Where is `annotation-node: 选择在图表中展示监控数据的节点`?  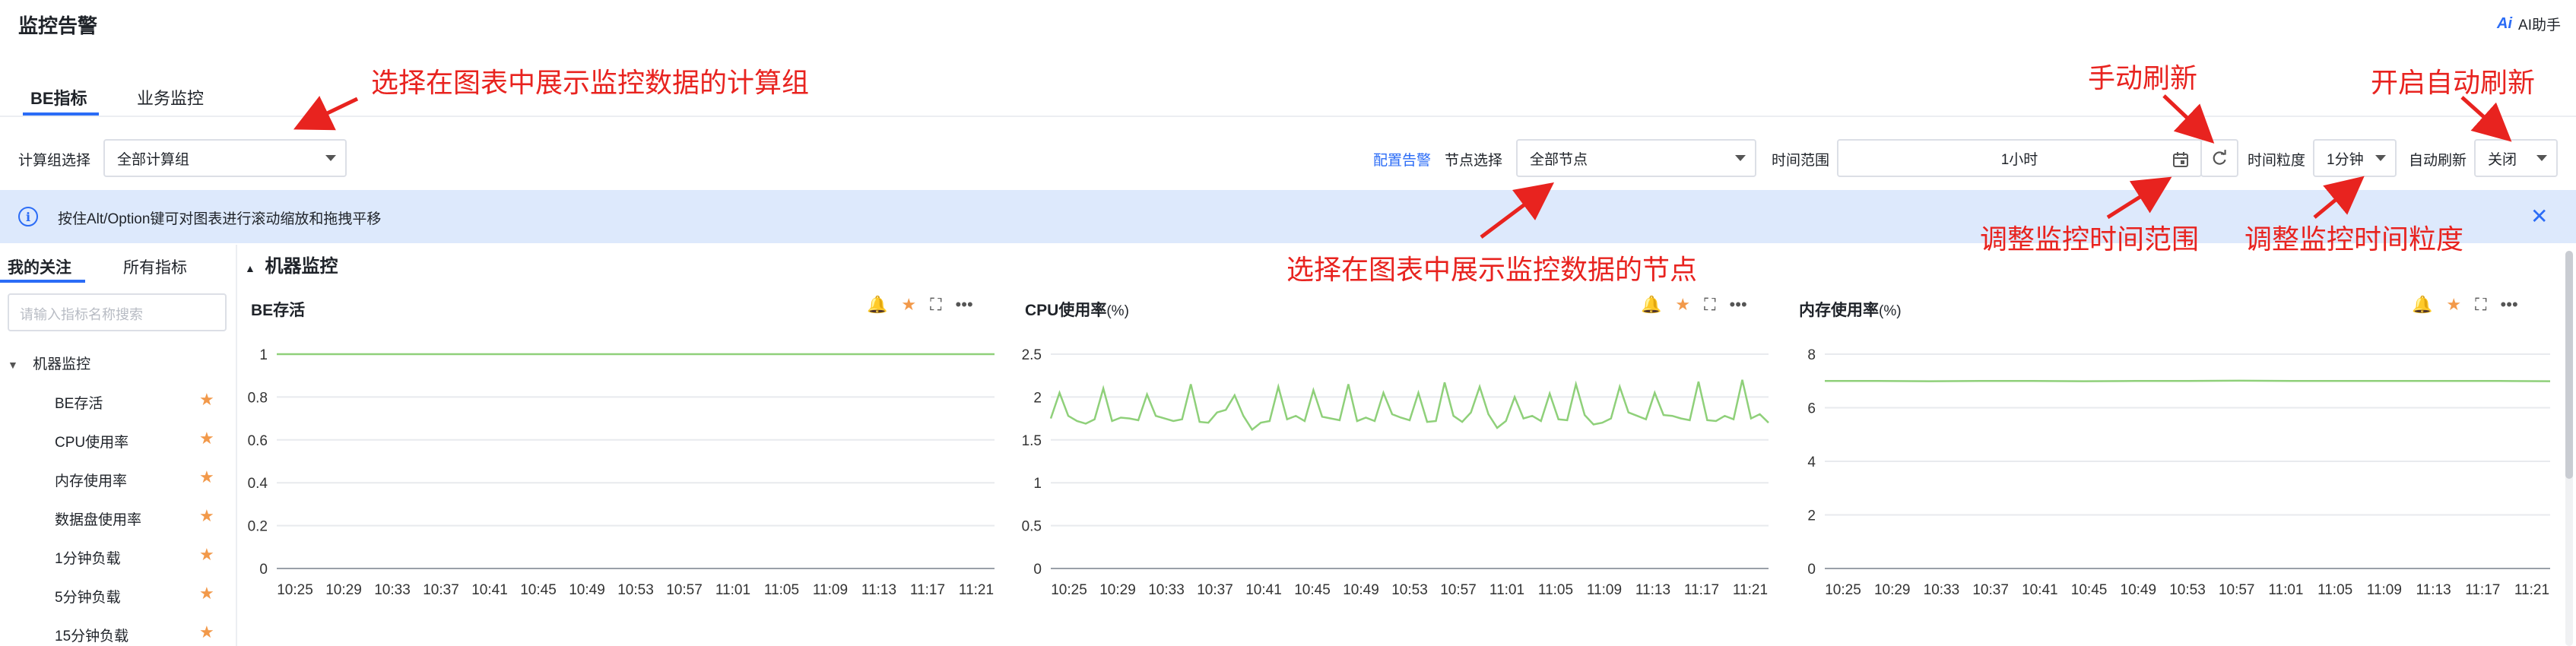
annotation-node: 选择在图表中展示监控数据的节点 is located at coordinates (1492, 270).